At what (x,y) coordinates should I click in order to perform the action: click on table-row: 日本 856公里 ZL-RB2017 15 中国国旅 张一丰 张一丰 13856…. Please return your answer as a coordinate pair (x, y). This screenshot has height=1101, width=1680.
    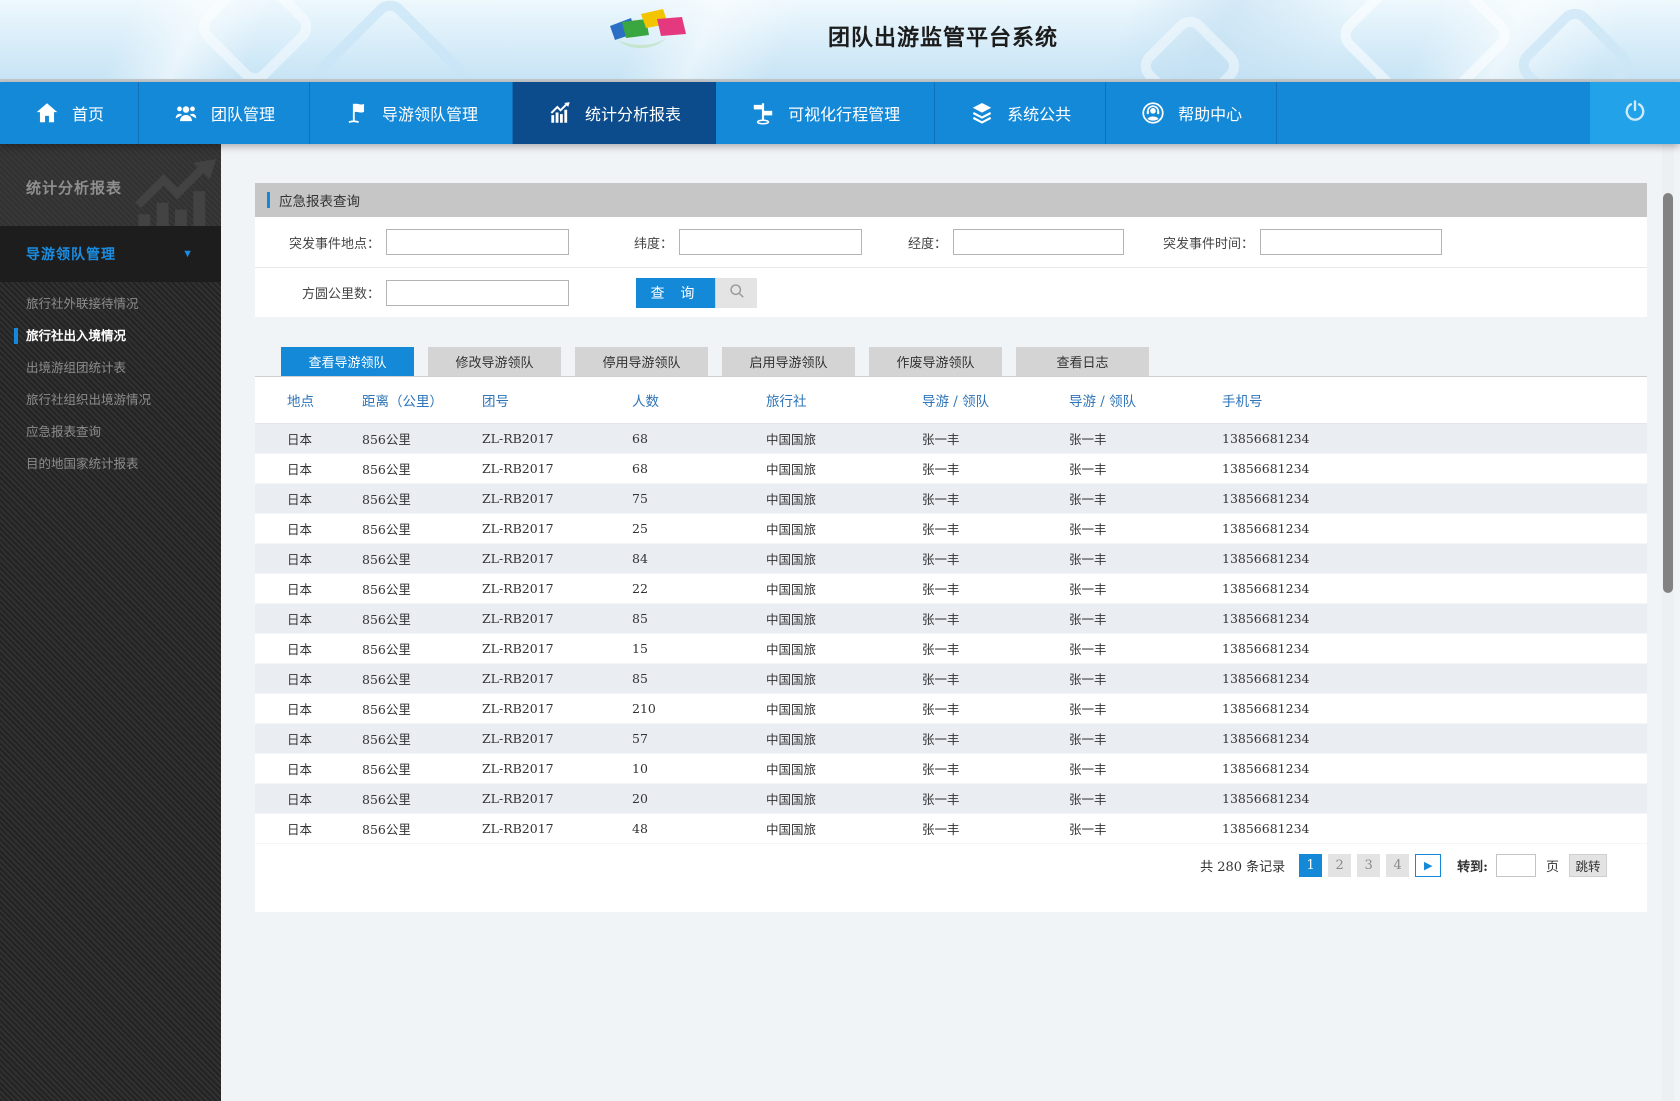
    Looking at the image, I should click on (951, 648).